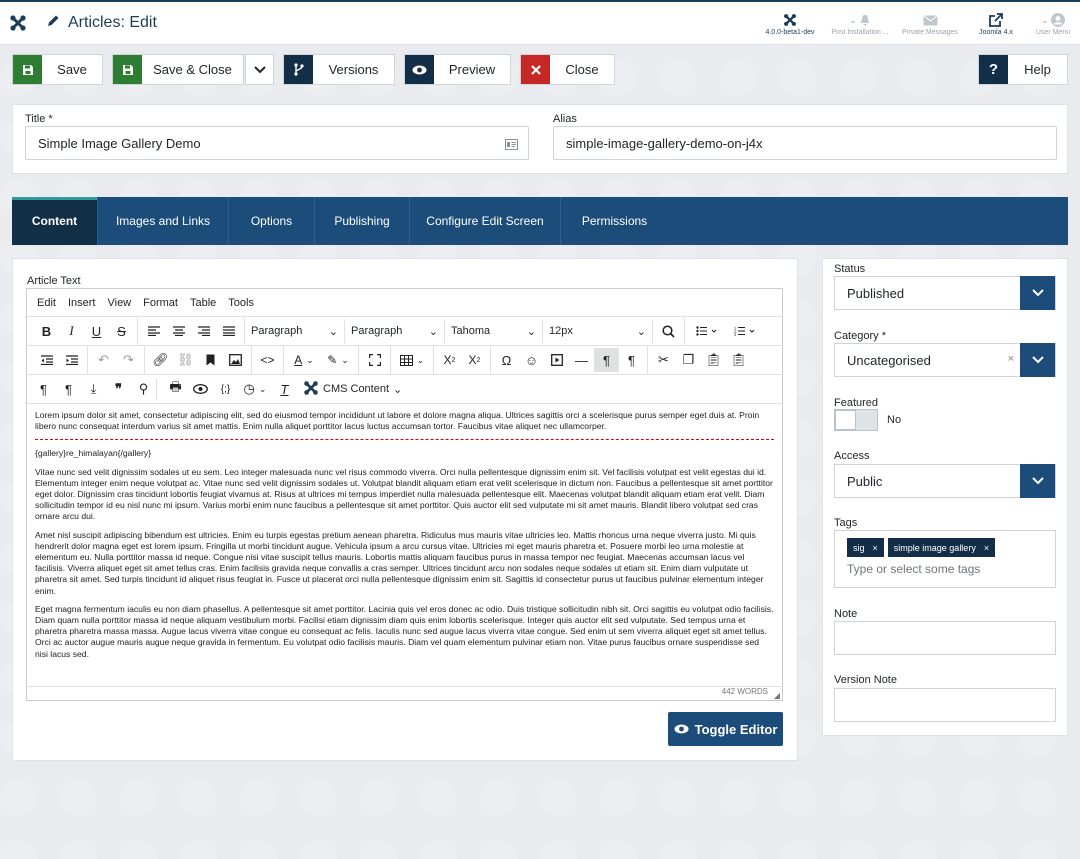 This screenshot has height=859, width=1080. Describe the element at coordinates (598, 331) in the screenshot. I see `font-size-select: 12px ⌄` at that location.